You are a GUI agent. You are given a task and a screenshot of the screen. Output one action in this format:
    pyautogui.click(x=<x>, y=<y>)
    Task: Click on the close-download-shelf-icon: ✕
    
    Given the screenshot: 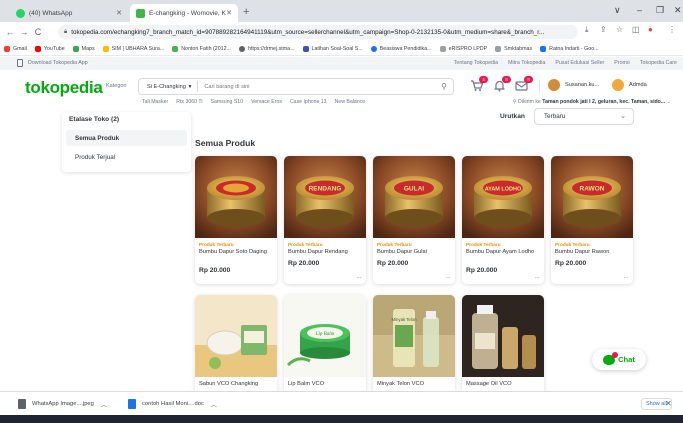 What is the action you would take?
    pyautogui.click(x=668, y=403)
    